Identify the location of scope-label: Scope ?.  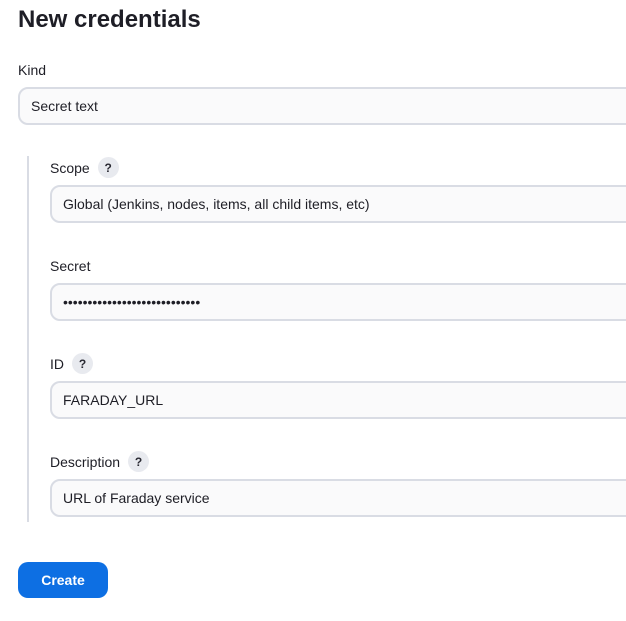
(84, 167).